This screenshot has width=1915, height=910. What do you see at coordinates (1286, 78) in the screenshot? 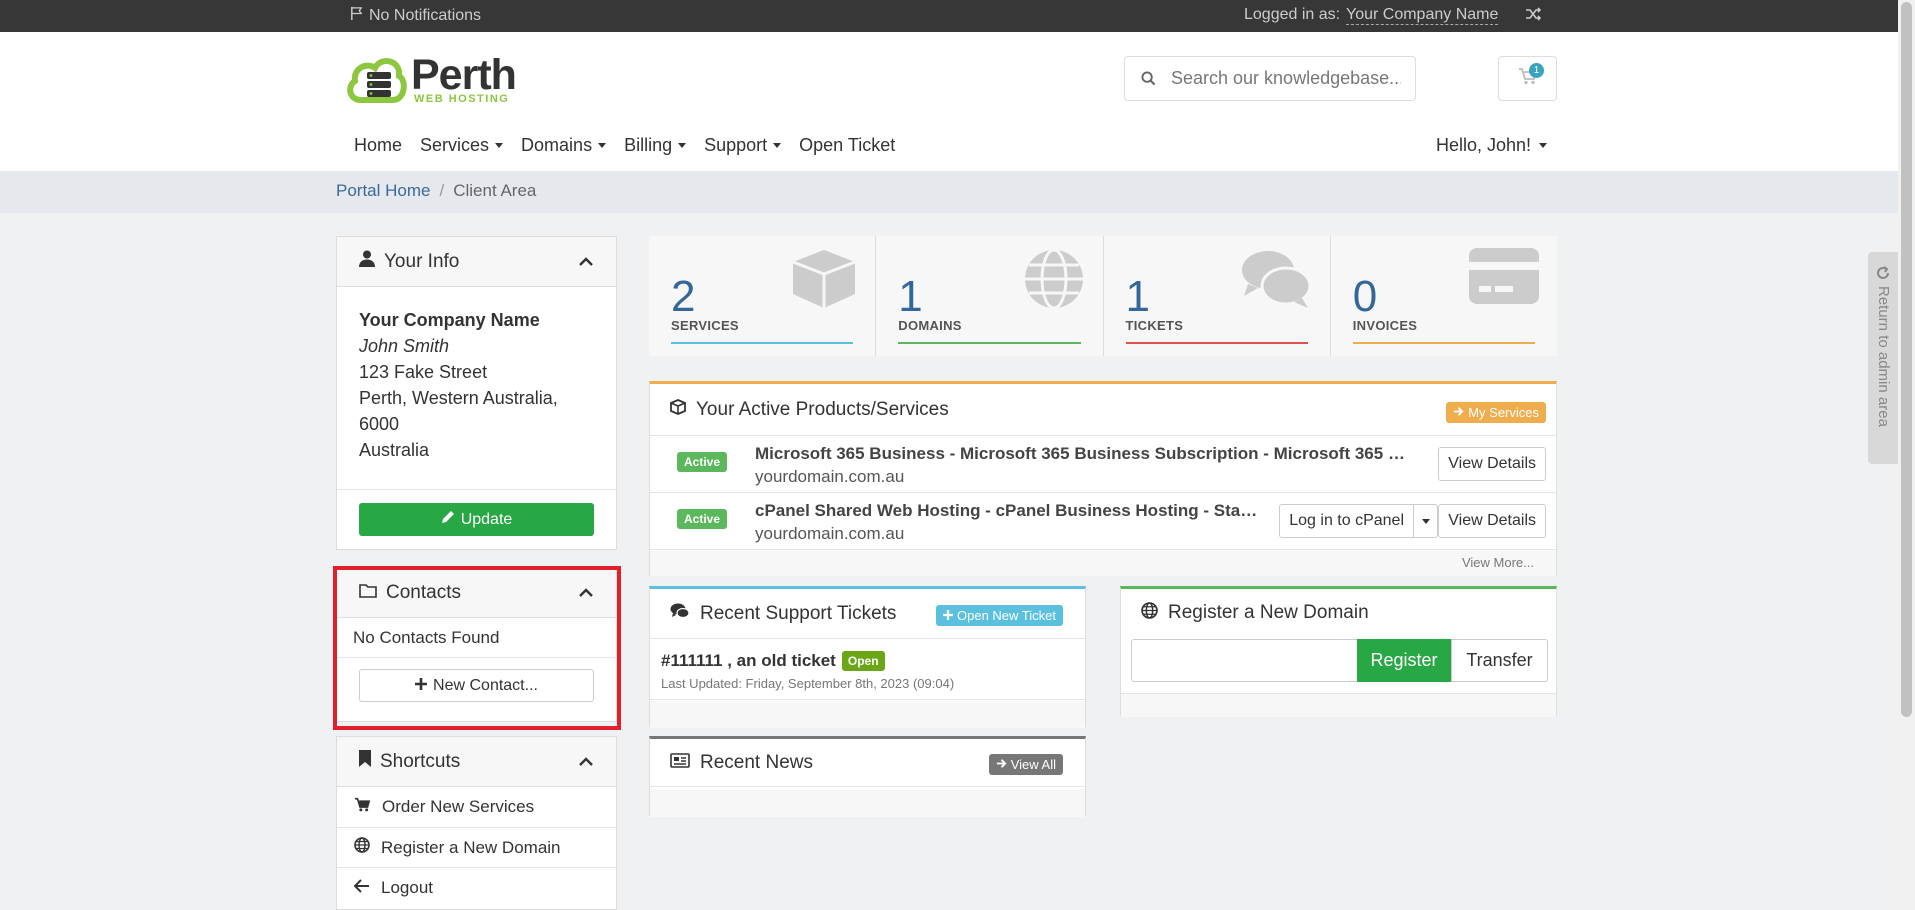
I see `search-input` at bounding box center [1286, 78].